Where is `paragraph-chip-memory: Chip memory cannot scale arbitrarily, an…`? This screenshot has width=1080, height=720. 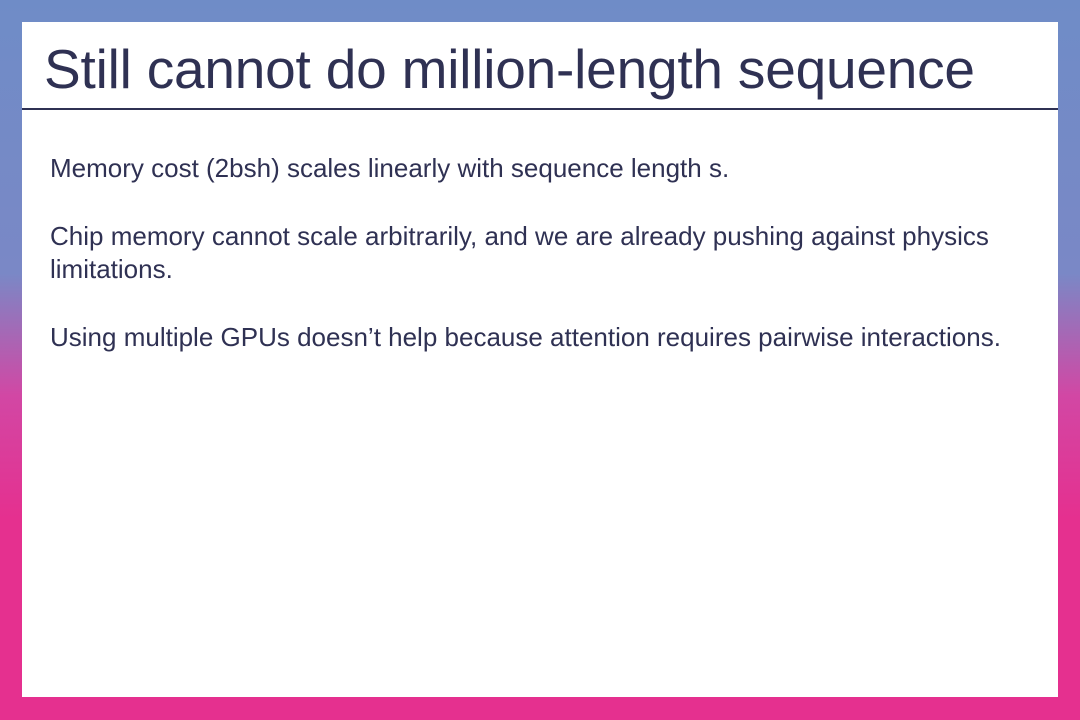
paragraph-chip-memory: Chip memory cannot scale arbitrarily, an… is located at coordinates (519, 252).